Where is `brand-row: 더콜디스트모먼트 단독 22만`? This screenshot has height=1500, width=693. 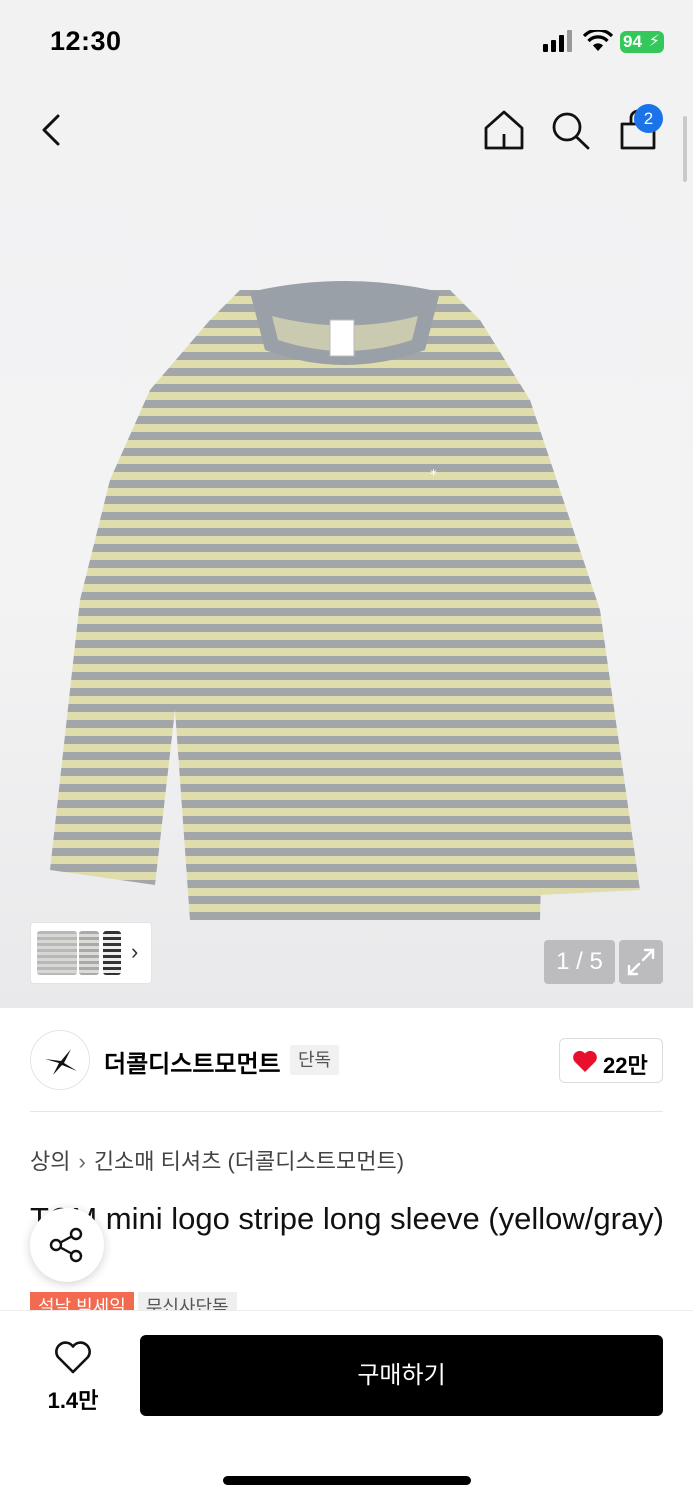
brand-row: 더콜디스트모먼트 단독 22만 is located at coordinates (346, 1060).